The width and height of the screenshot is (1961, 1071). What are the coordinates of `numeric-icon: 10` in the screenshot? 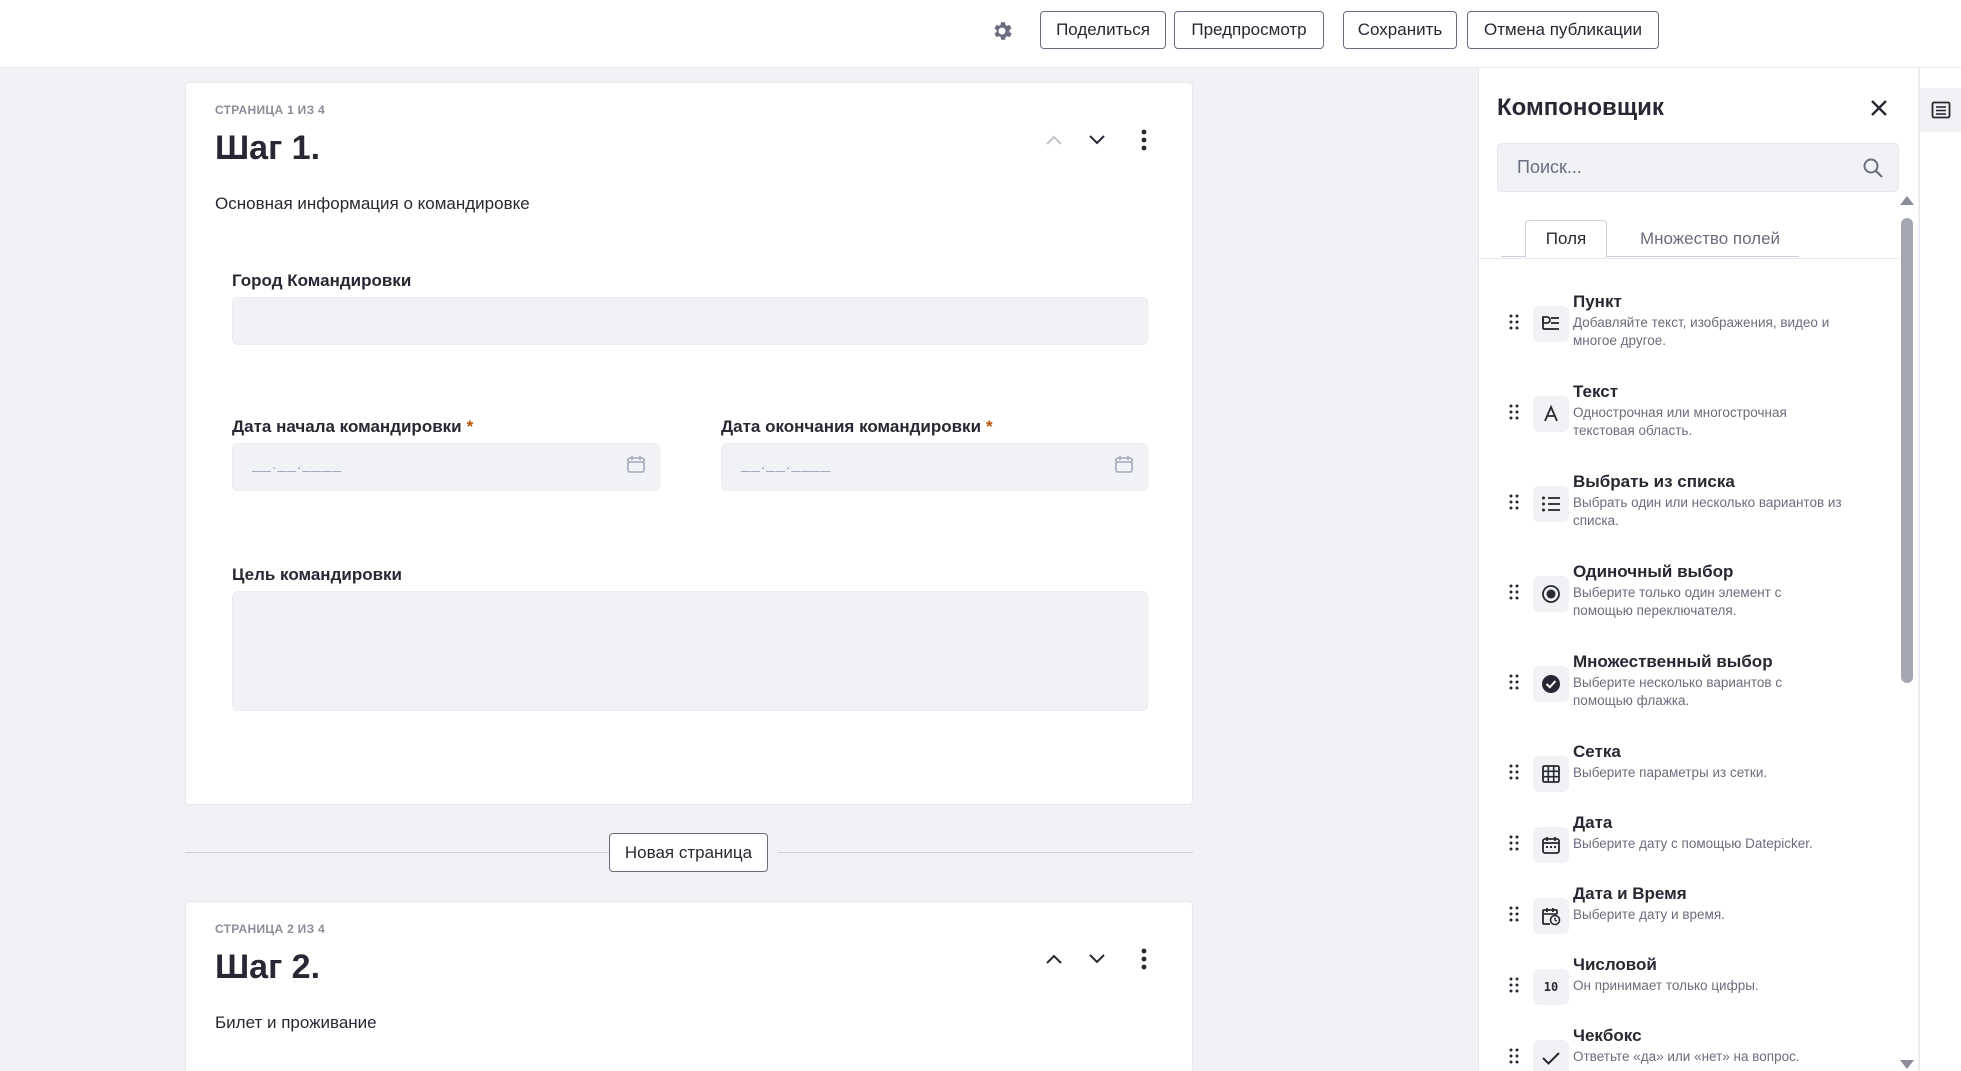 It's located at (1551, 987).